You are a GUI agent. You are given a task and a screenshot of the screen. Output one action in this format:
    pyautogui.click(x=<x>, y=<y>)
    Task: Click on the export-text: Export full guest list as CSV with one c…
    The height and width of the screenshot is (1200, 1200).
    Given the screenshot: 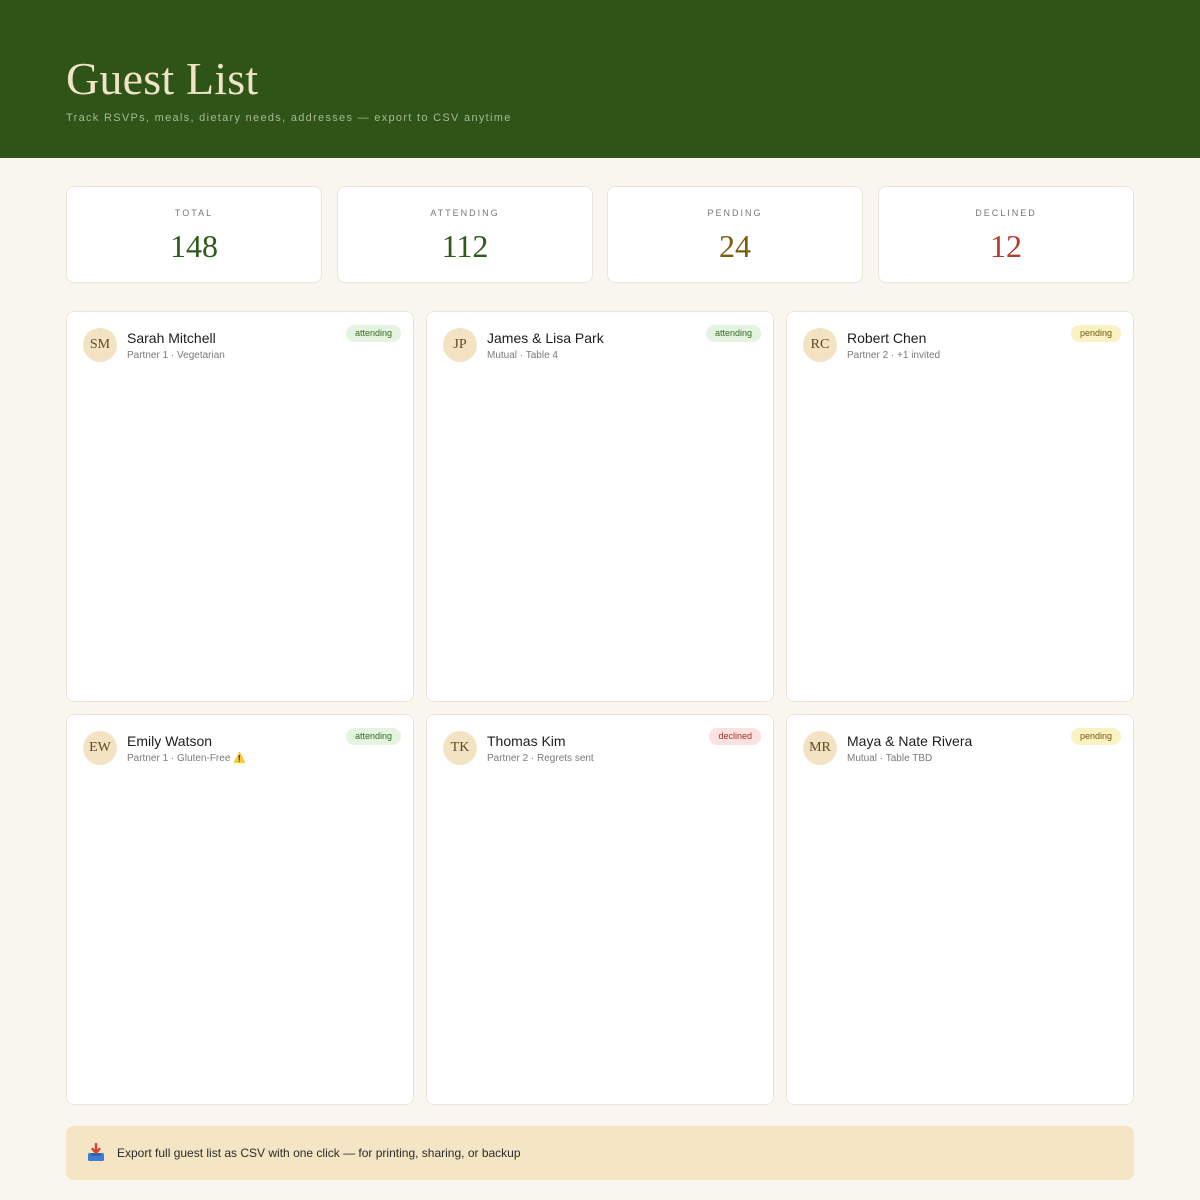 What is the action you would take?
    pyautogui.click(x=319, y=1153)
    